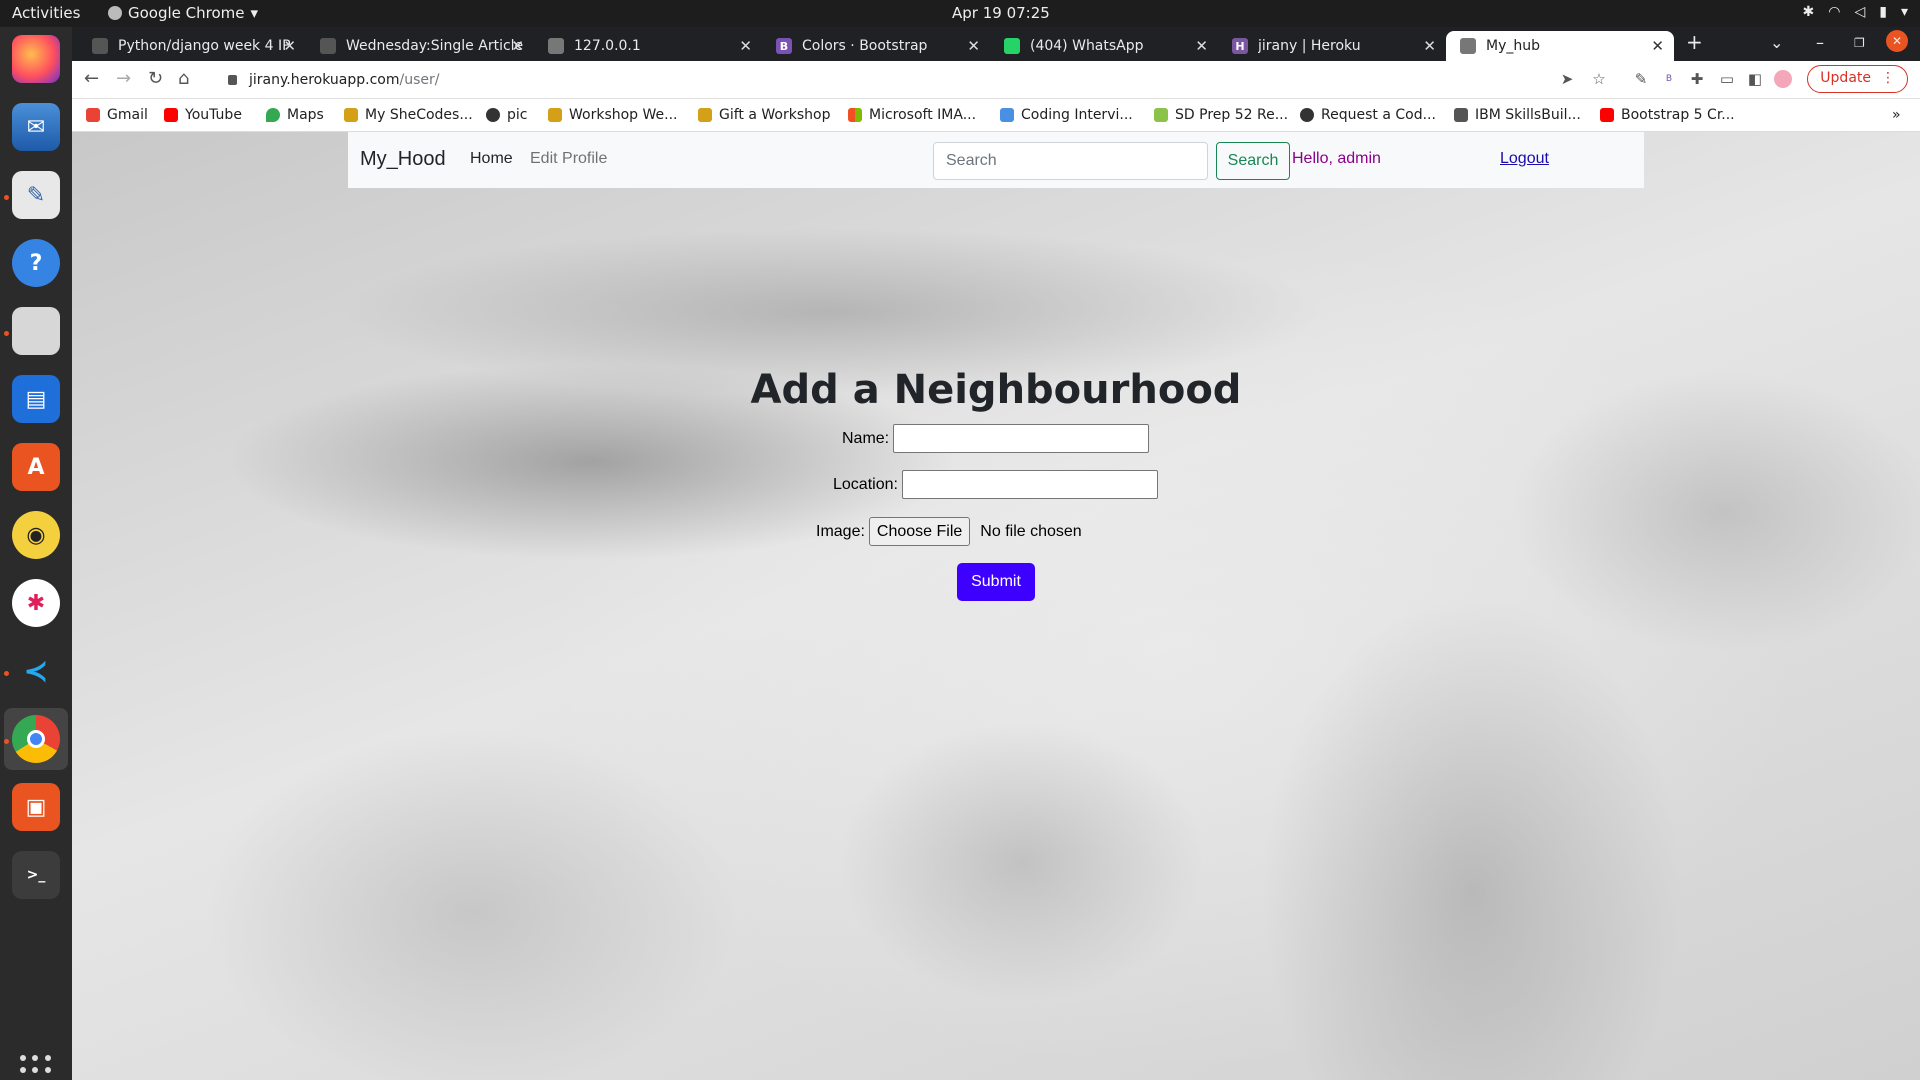 Image resolution: width=1920 pixels, height=1080 pixels. Describe the element at coordinates (1001, 13) in the screenshot. I see `clock: Apr 19 07:25` at that location.